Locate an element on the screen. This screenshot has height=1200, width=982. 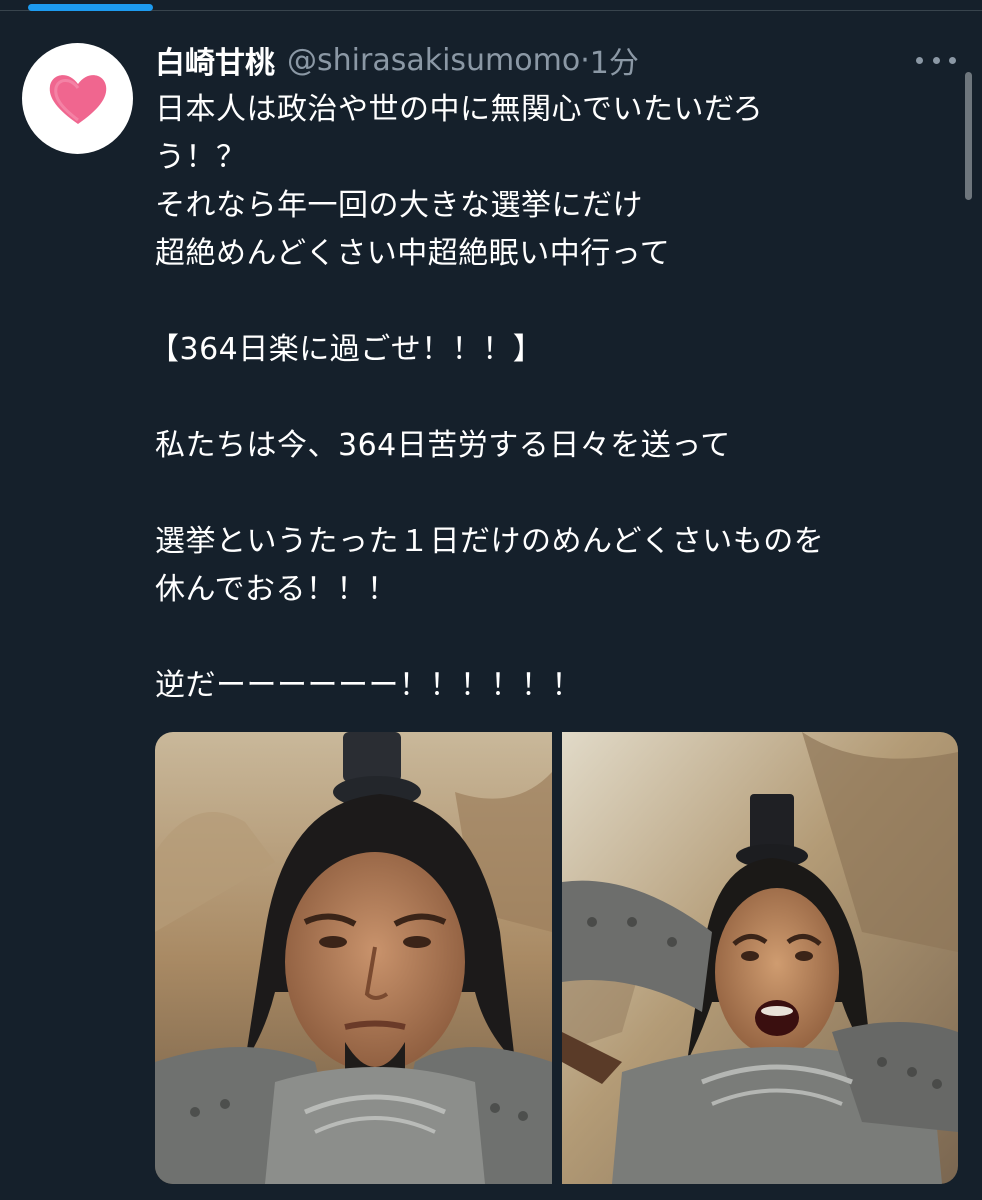
tab-indicator is located at coordinates (90, 7).